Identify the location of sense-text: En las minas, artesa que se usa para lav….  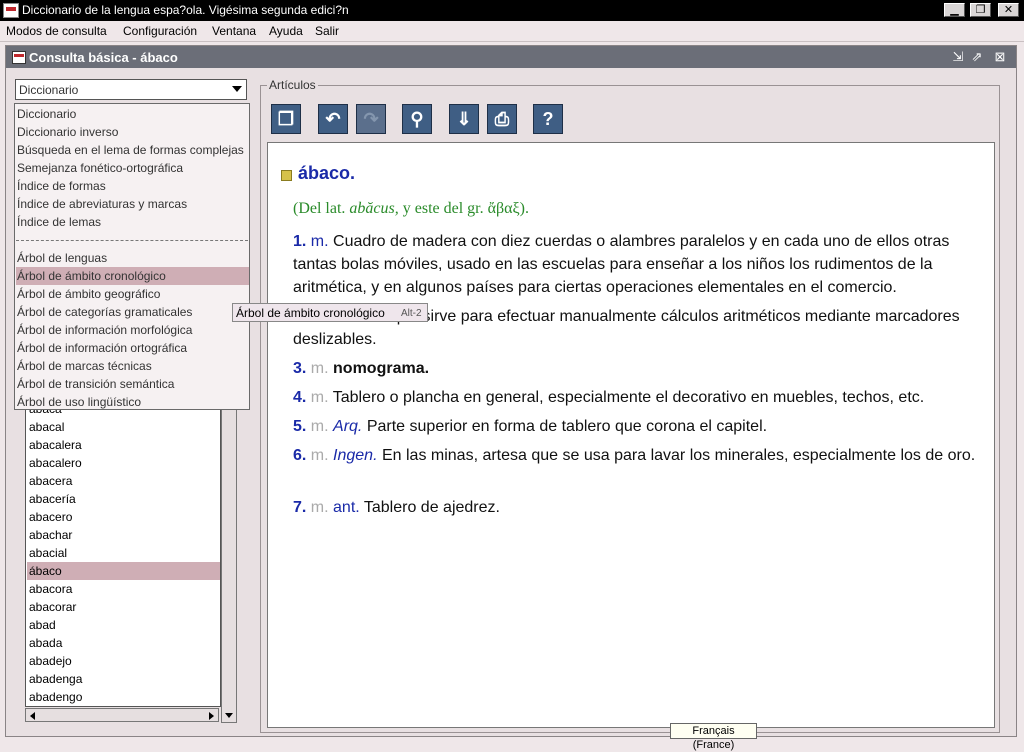
(678, 455).